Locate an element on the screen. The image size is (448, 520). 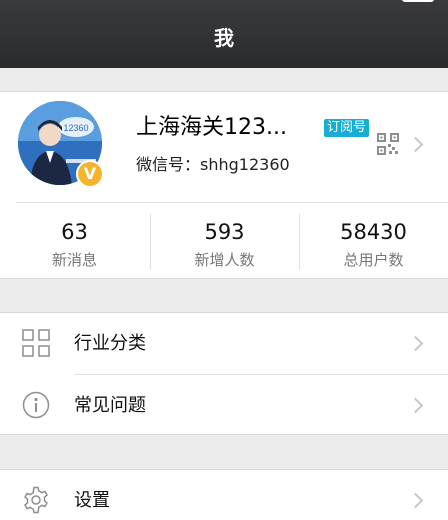
stat-new-messages: 63 新消息 is located at coordinates (74, 241).